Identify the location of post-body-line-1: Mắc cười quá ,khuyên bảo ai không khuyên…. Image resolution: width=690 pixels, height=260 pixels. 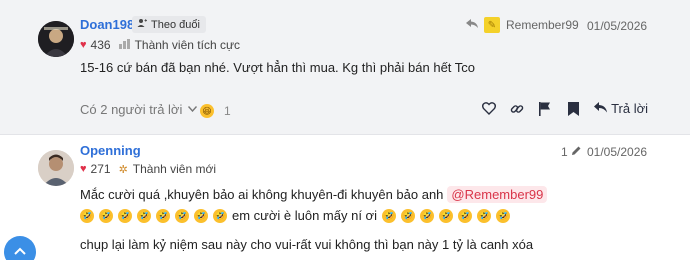
(314, 194).